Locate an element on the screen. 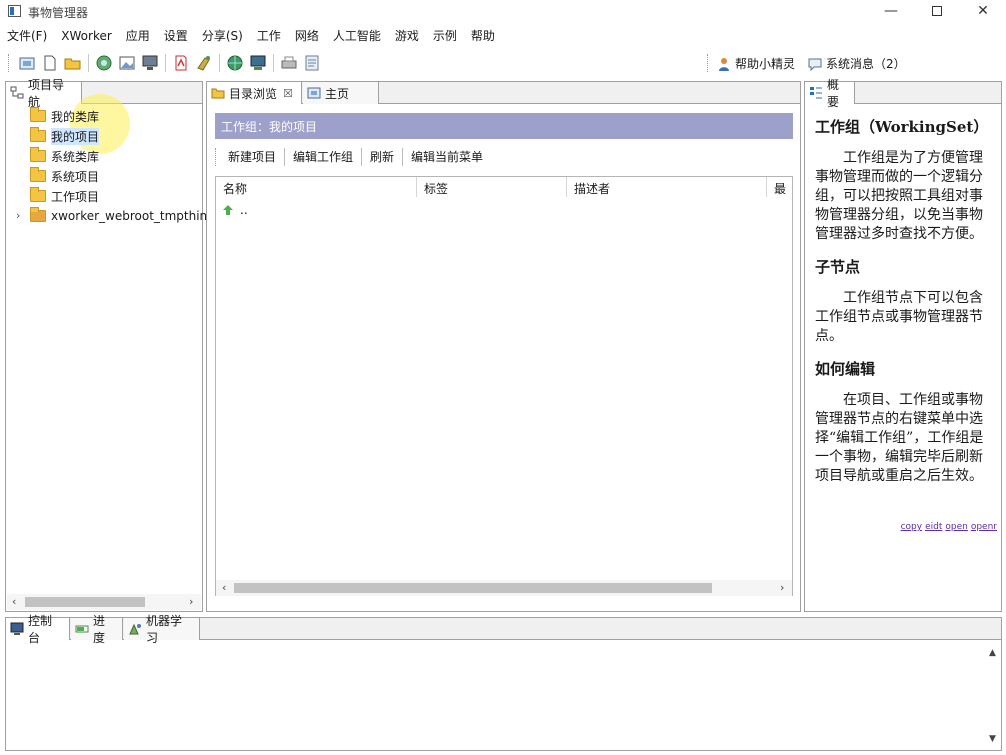 This screenshot has height=755, width=1006. tab-label: 目录浏览 is located at coordinates (253, 93).